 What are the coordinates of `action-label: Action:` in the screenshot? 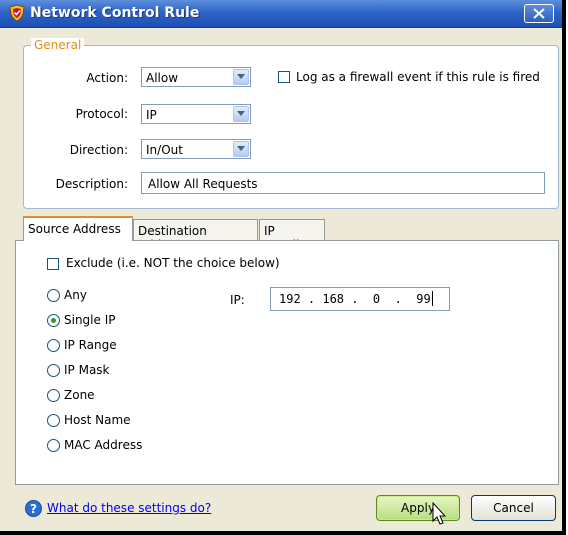 It's located at (107, 78).